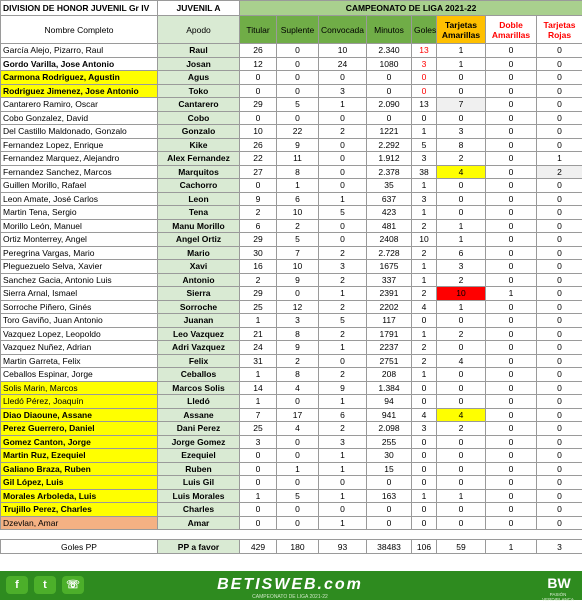  Describe the element at coordinates (559, 159) in the screenshot. I see `cell-rojas: 1` at that location.